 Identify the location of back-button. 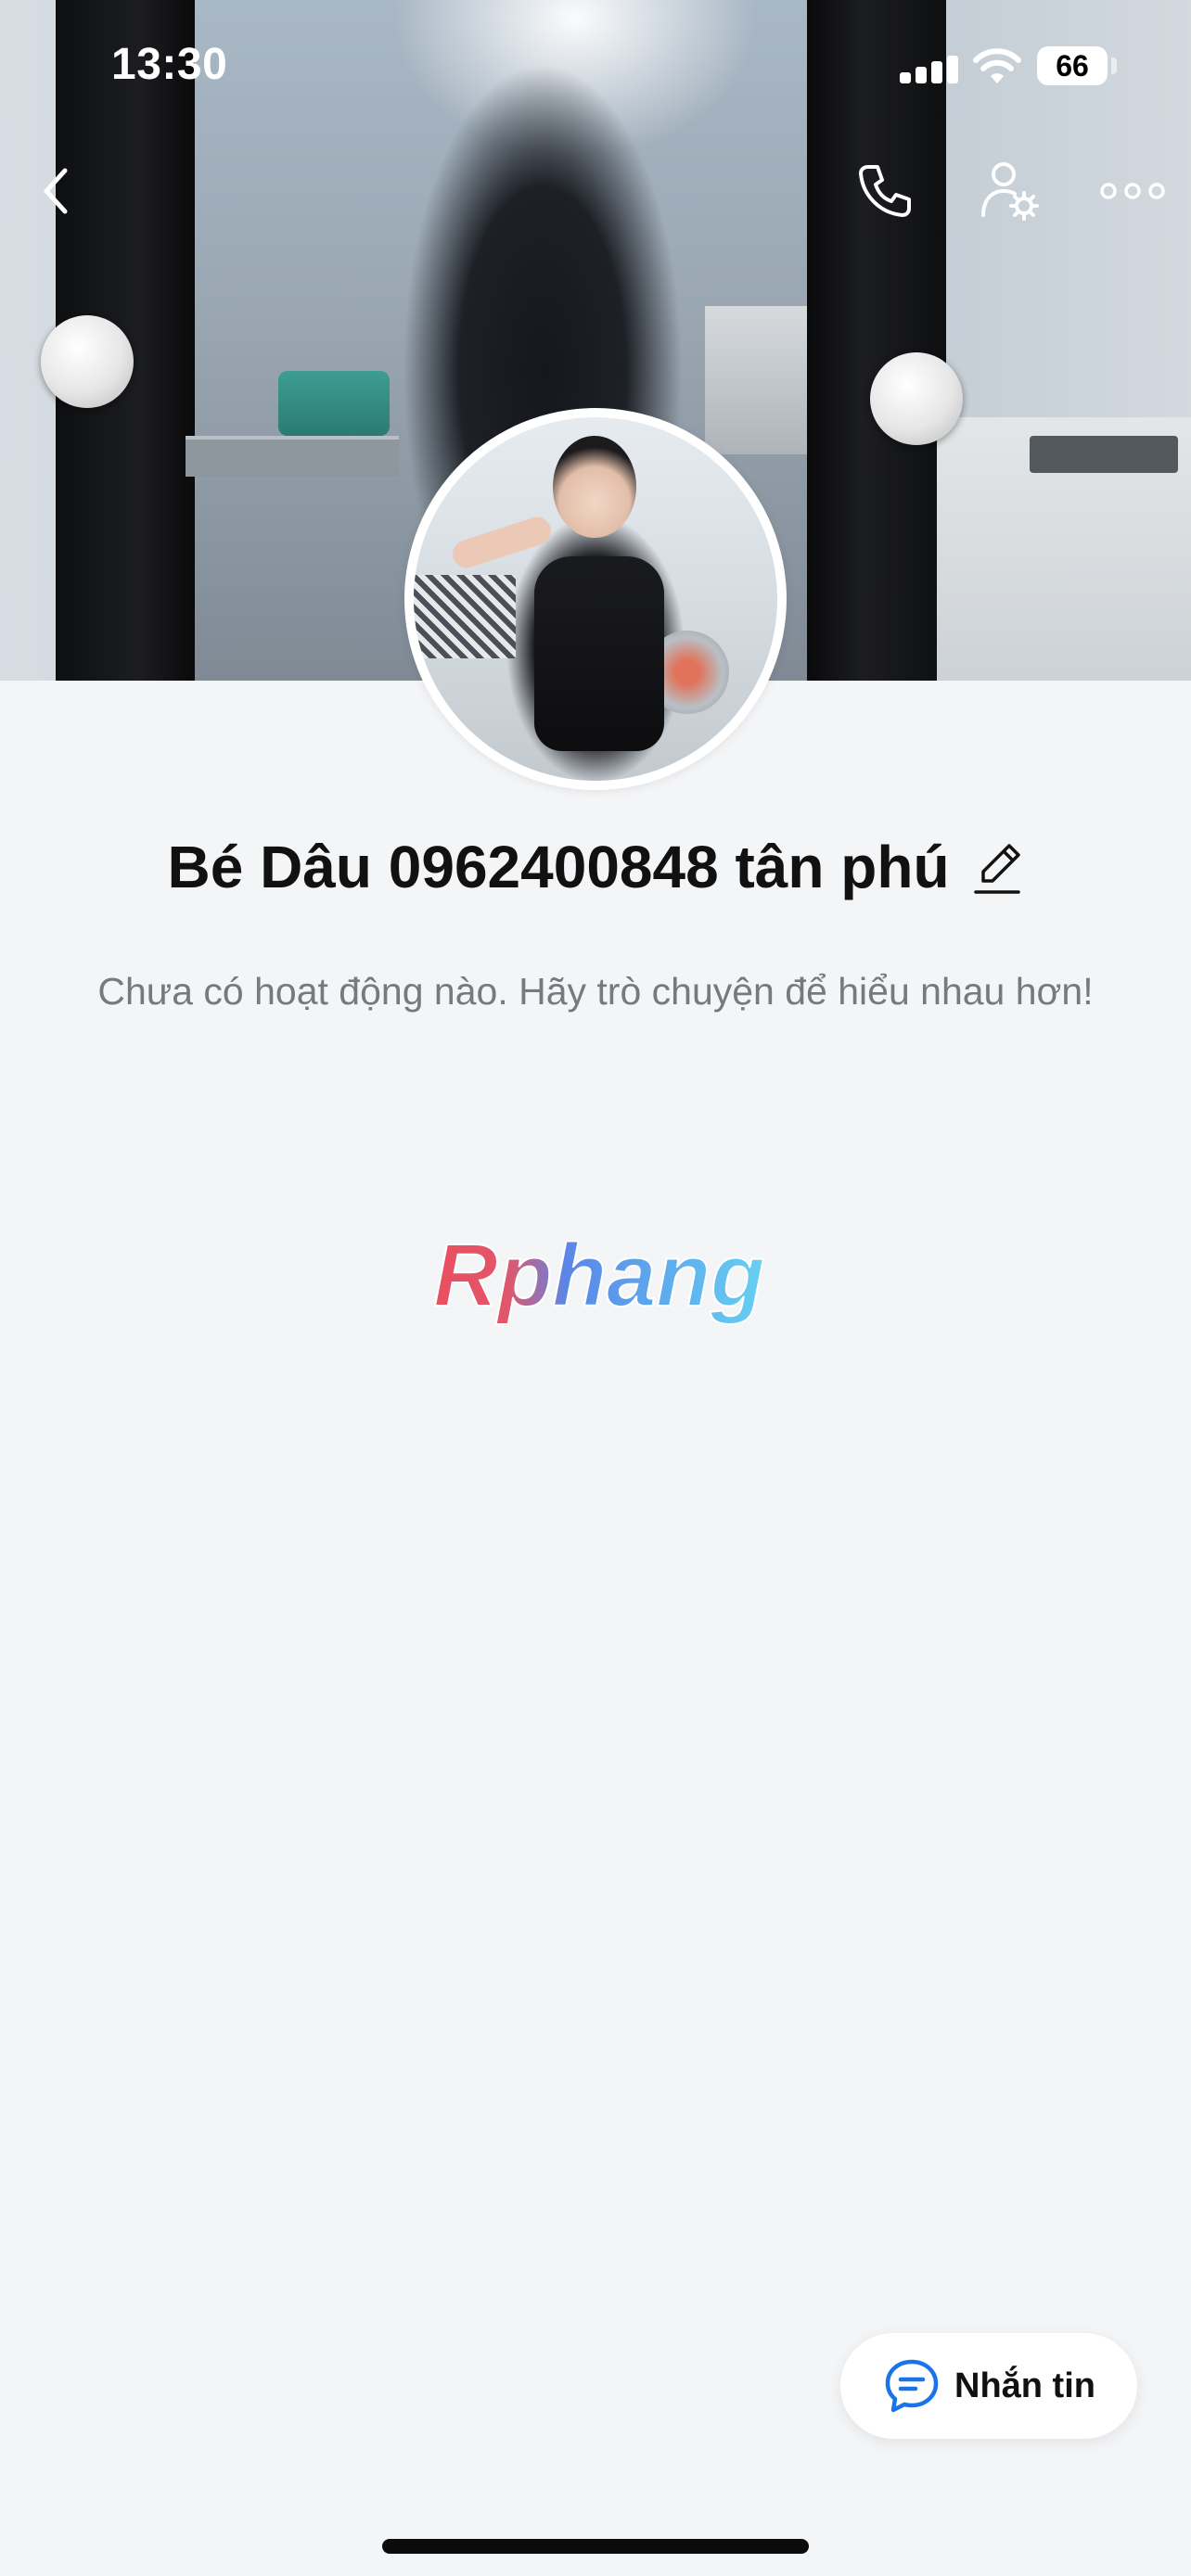
(56, 191).